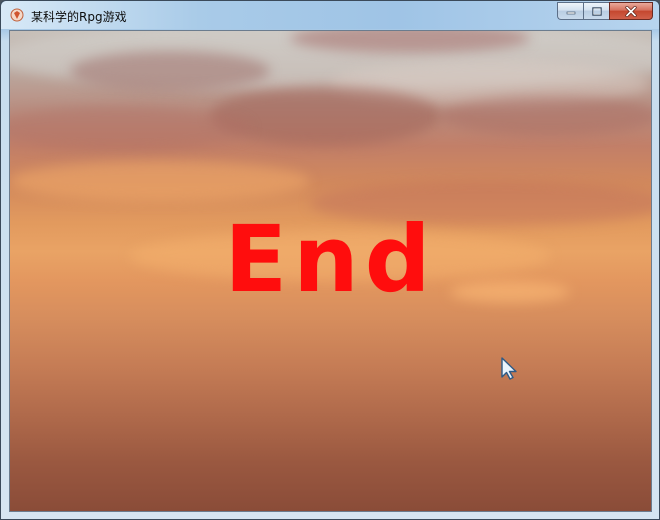 The height and width of the screenshot is (520, 660). Describe the element at coordinates (17, 15) in the screenshot. I see `game-app-icon` at that location.